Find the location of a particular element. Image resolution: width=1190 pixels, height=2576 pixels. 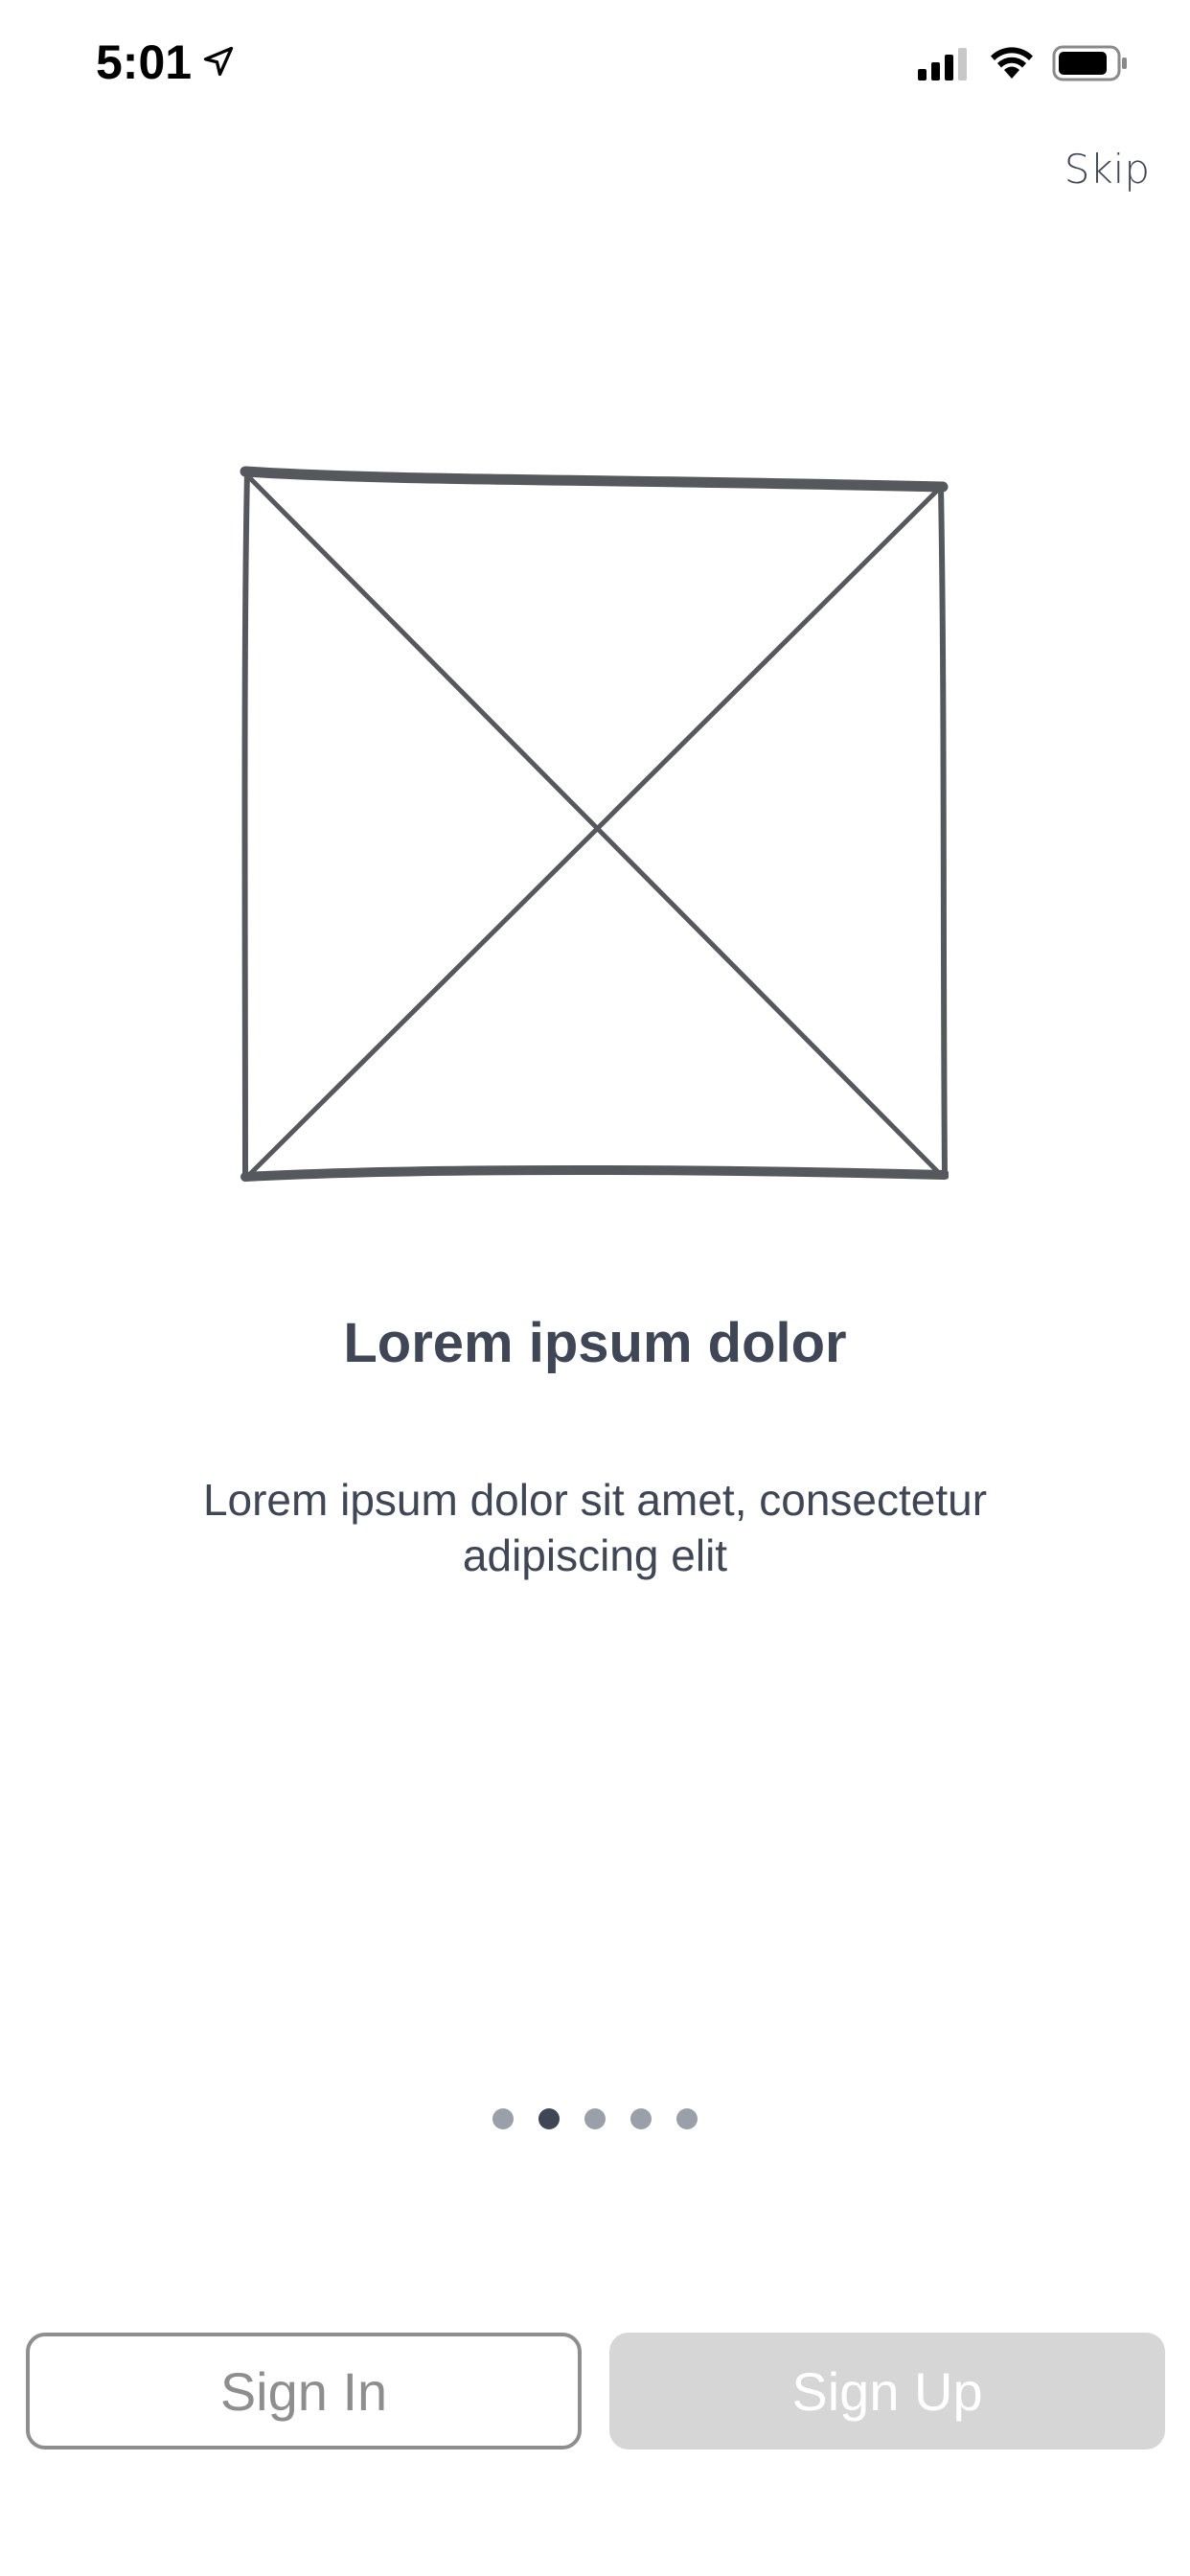

page-dot-2-active is located at coordinates (549, 2118).